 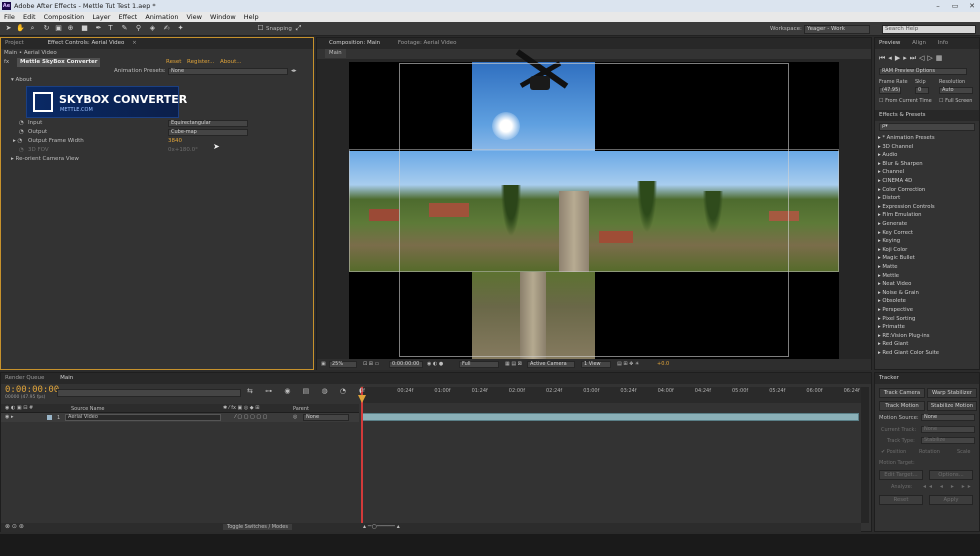 I want to click on effect-category-item: ▸ Color Correction, so click(x=901, y=190).